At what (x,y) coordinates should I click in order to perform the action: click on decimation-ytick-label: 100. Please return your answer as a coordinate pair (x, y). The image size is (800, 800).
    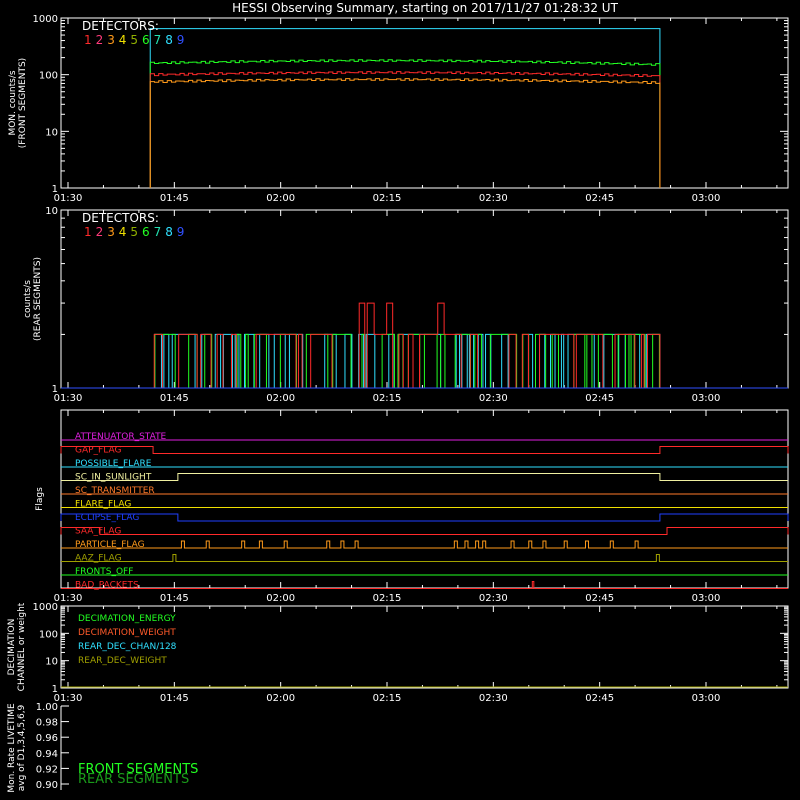
    Looking at the image, I should click on (48, 634).